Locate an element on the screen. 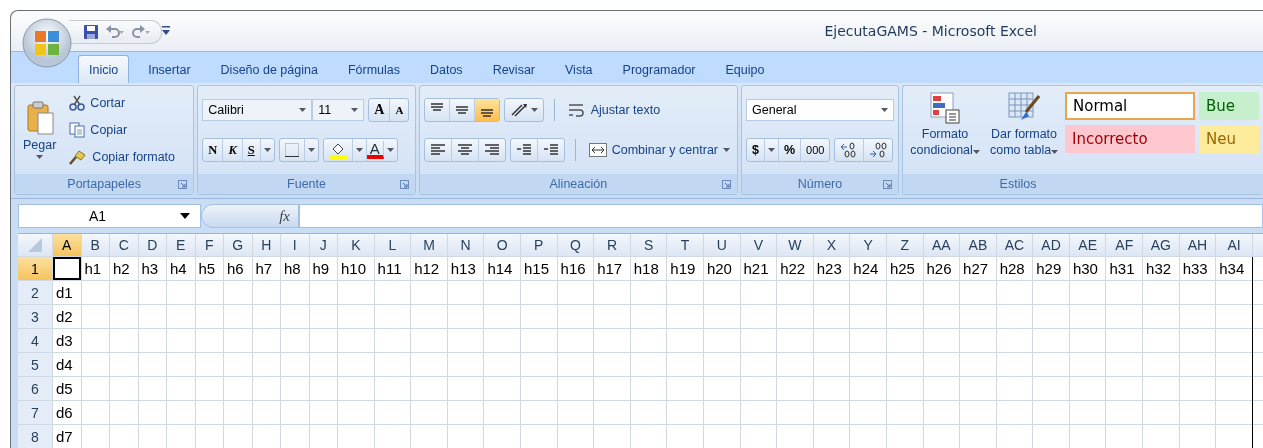 The width and height of the screenshot is (1263, 448). row-header: 5 is located at coordinates (35, 364).